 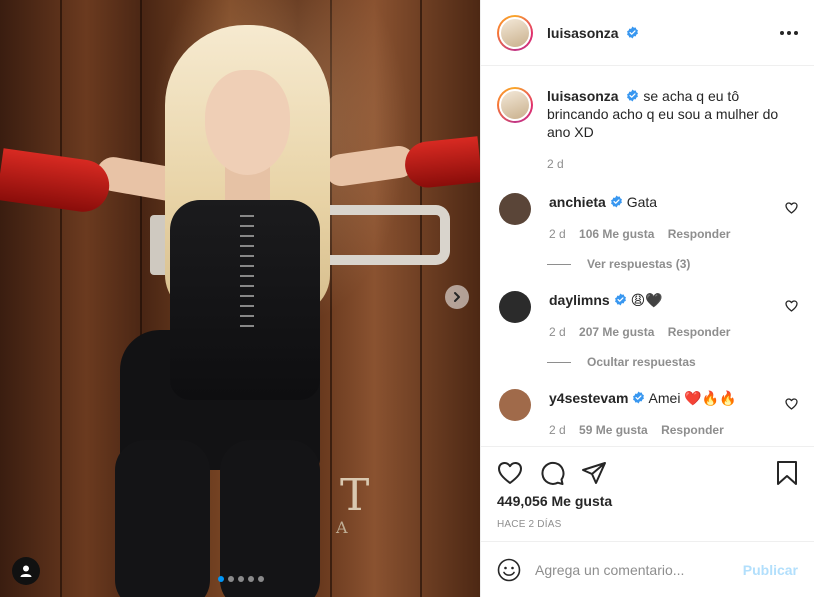 What do you see at coordinates (342, 527) in the screenshot?
I see `background-letter-a: A` at bounding box center [342, 527].